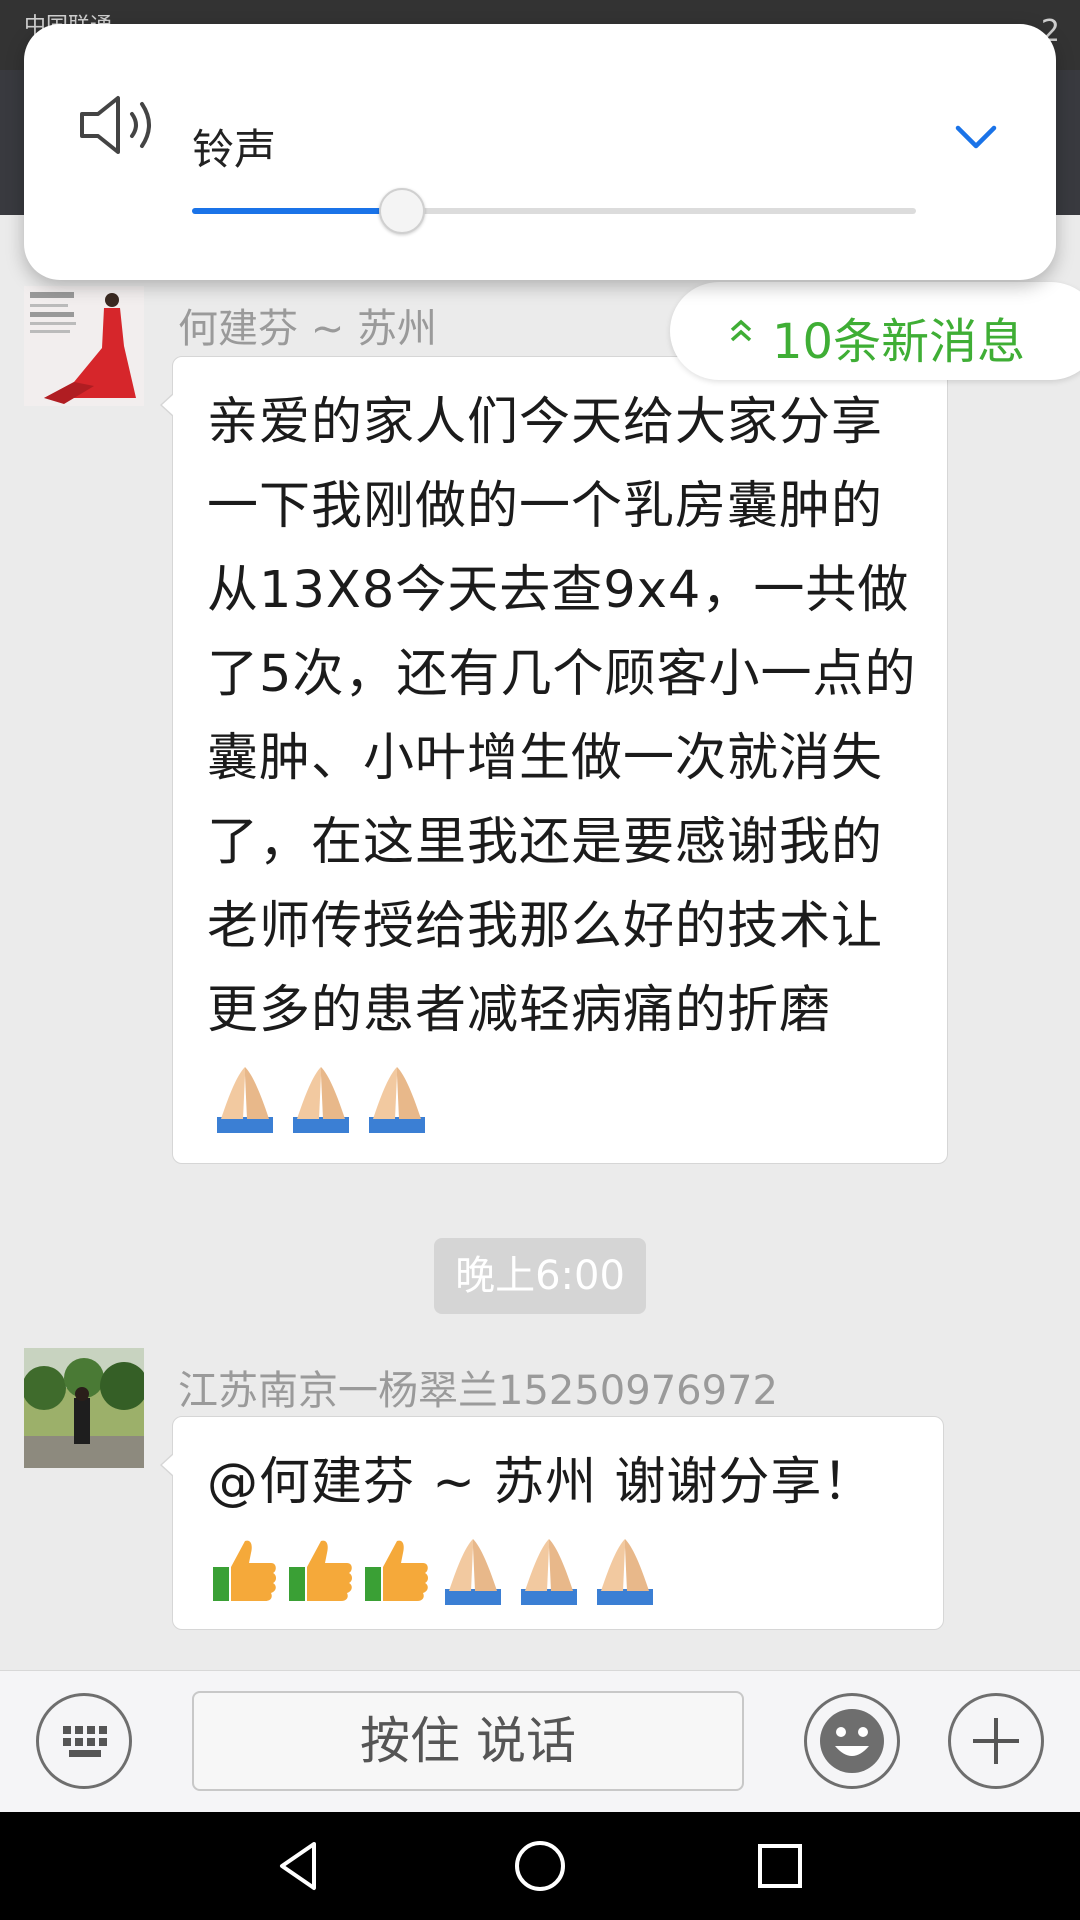 This screenshot has height=1920, width=1080. Describe the element at coordinates (300, 1866) in the screenshot. I see `back-icon` at that location.